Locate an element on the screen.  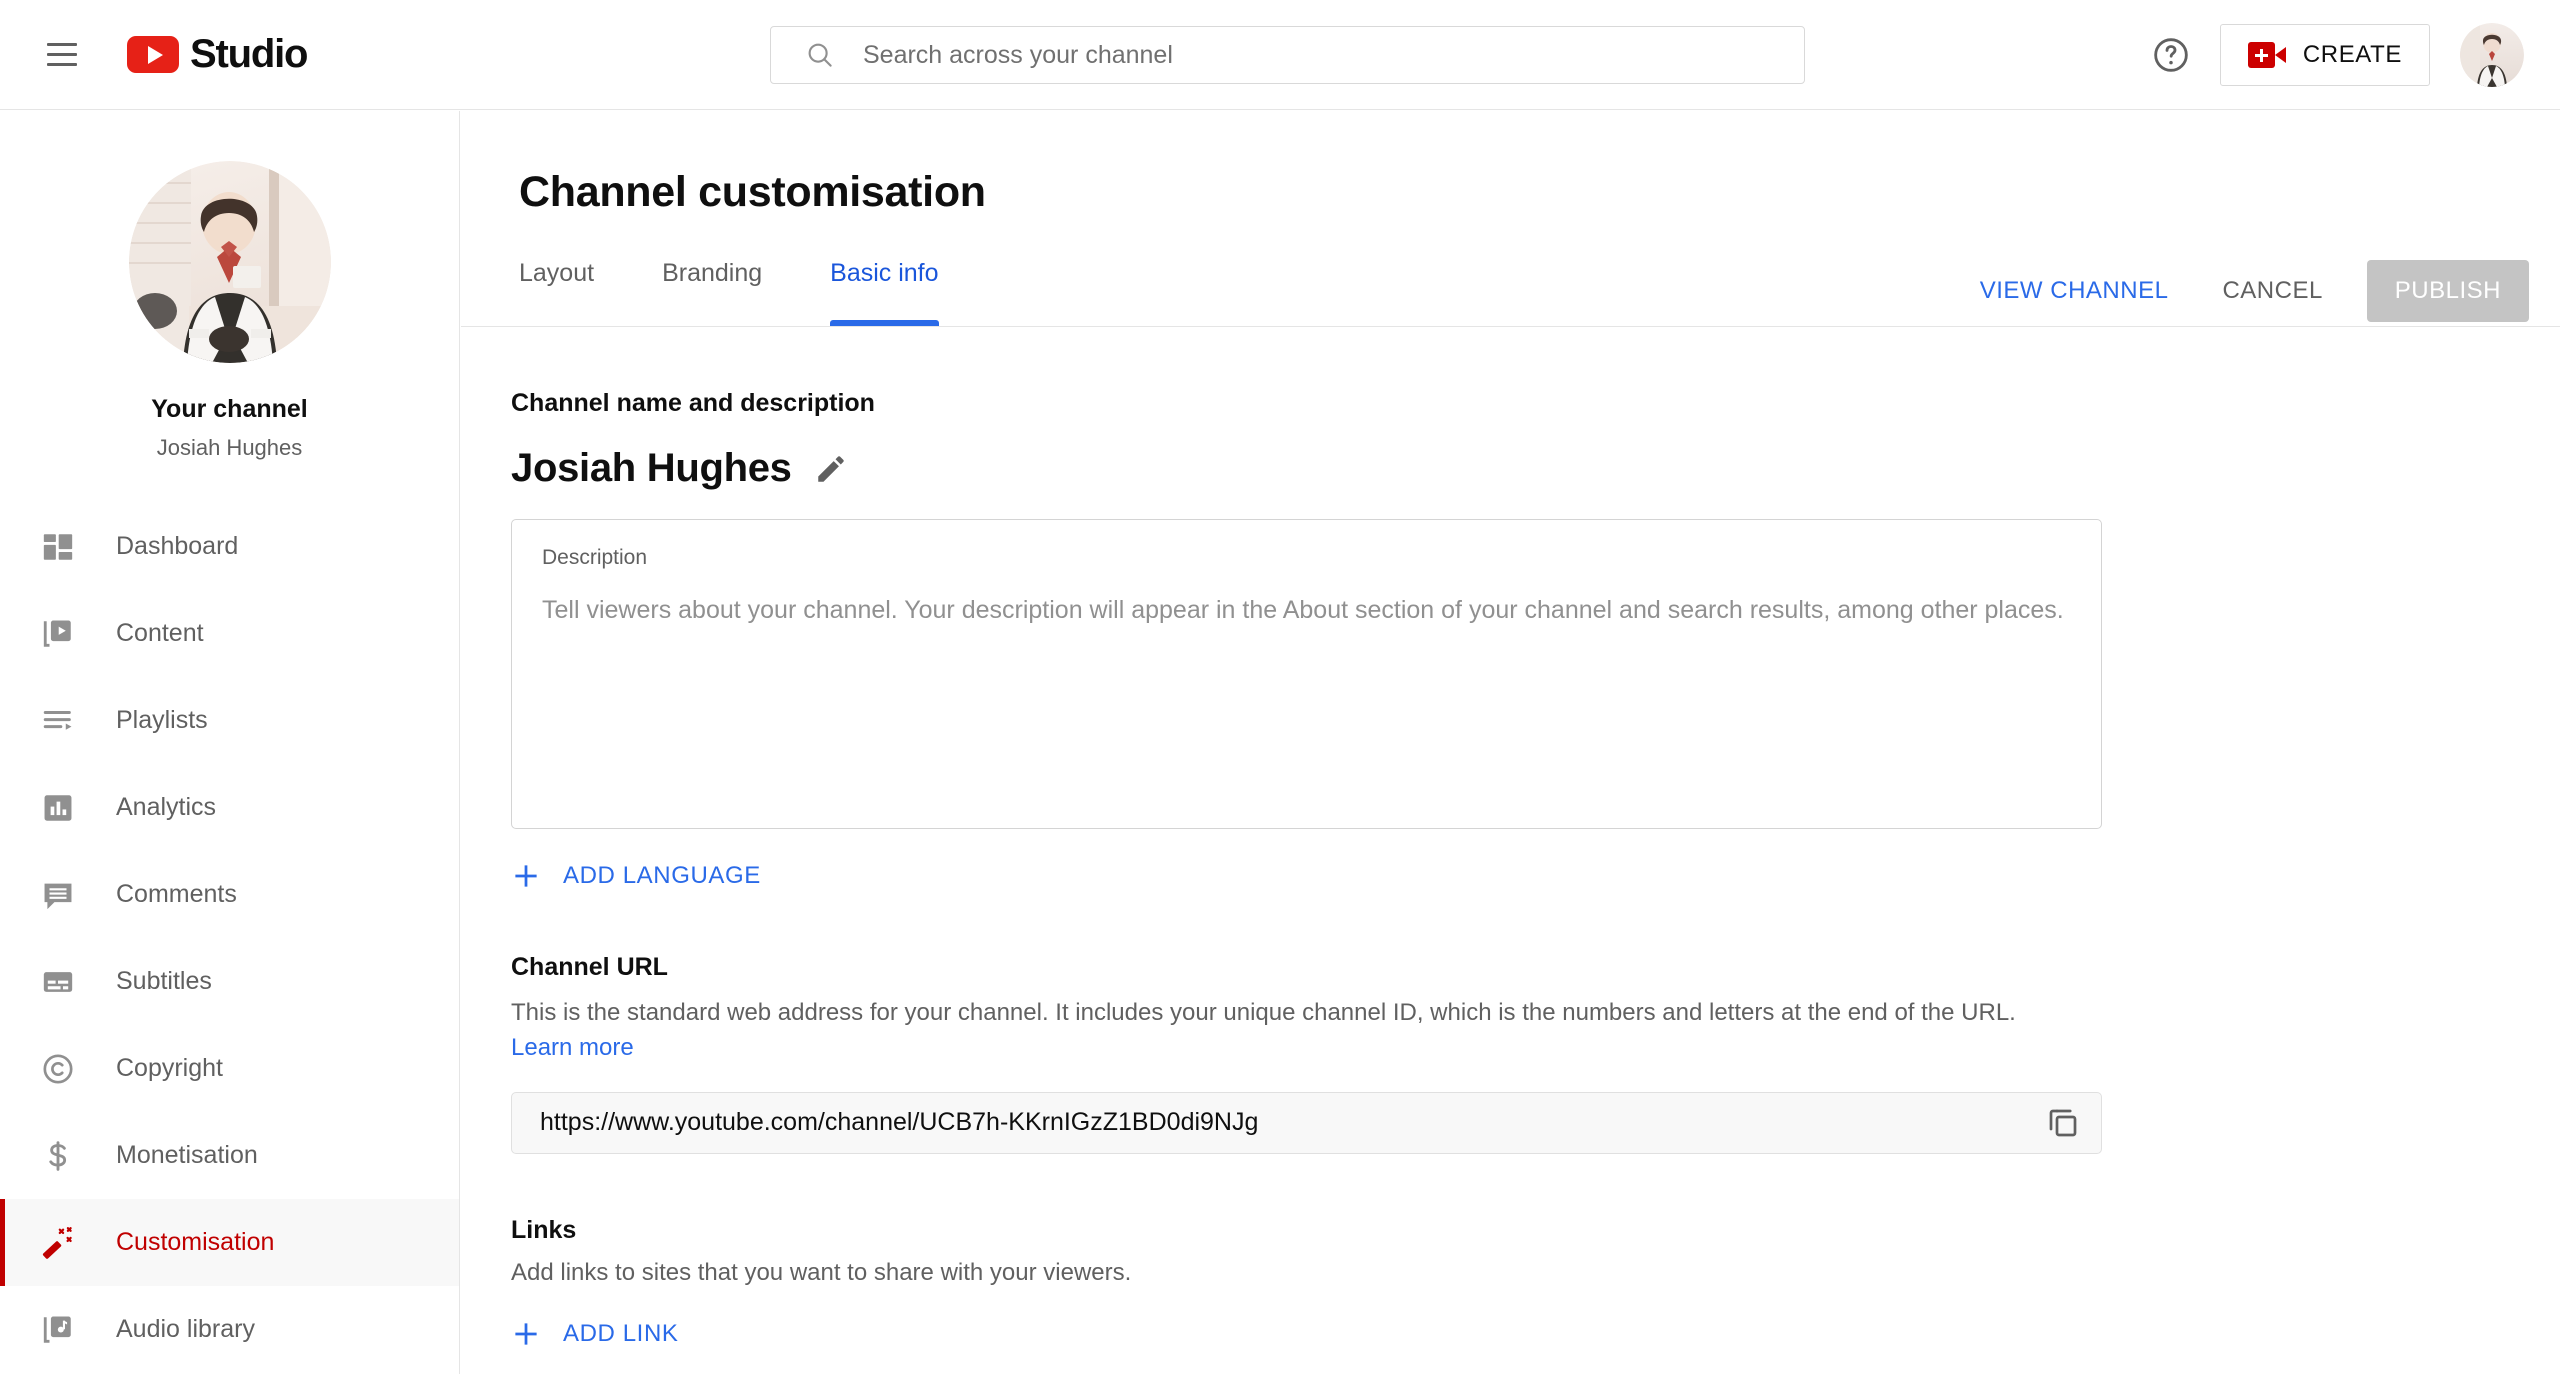
dashboard-icon is located at coordinates (58, 547).